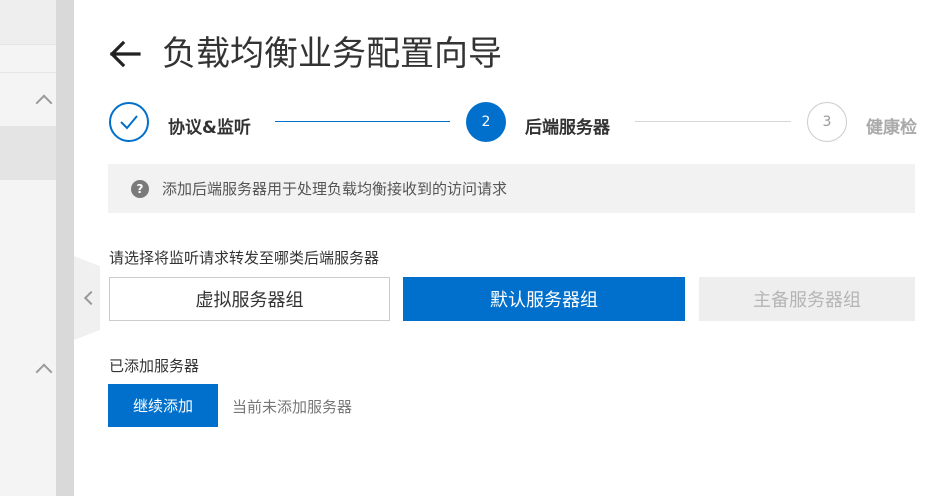 The height and width of the screenshot is (496, 931). What do you see at coordinates (65, 248) in the screenshot?
I see `sidebar-scrollbar` at bounding box center [65, 248].